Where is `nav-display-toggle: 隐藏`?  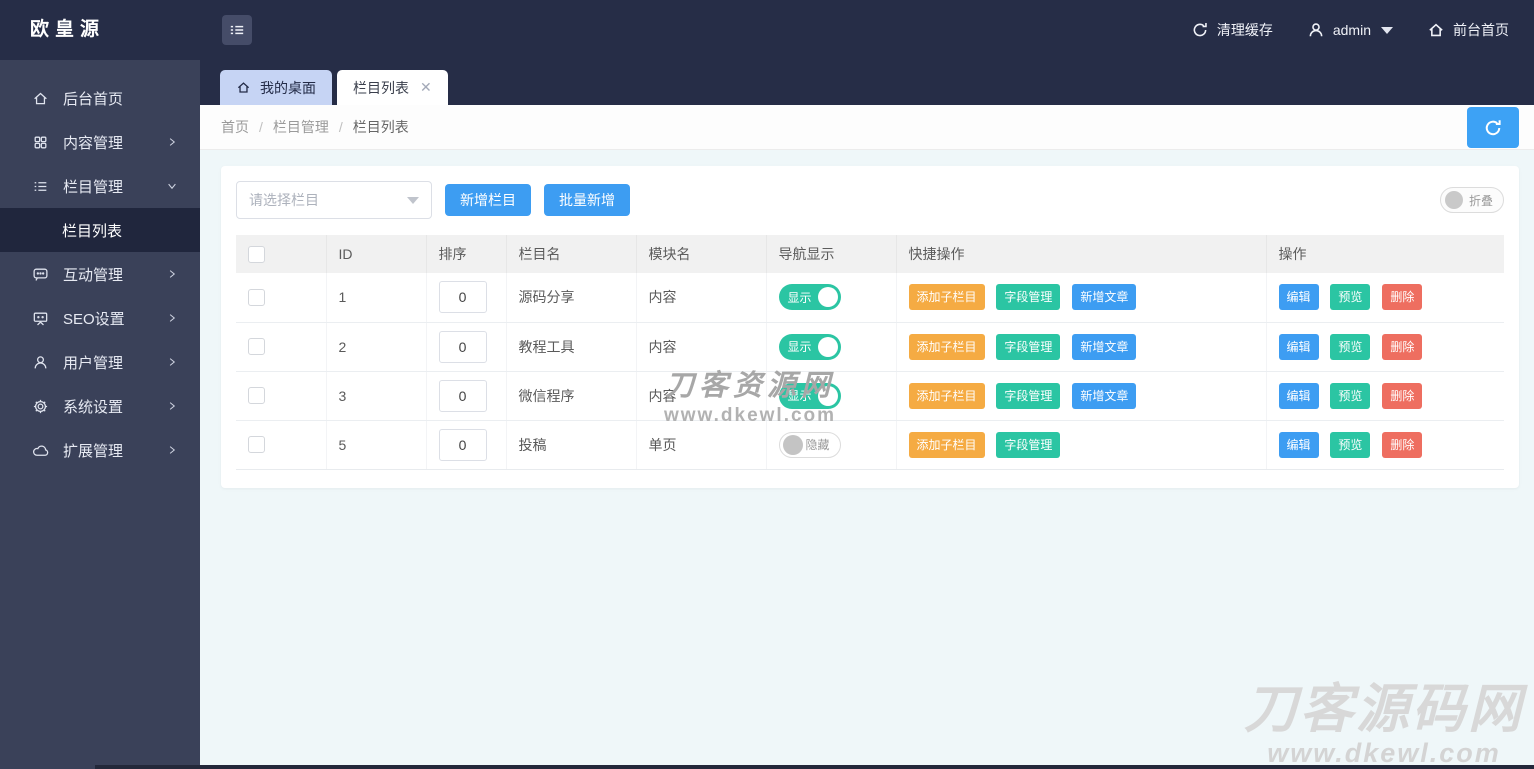 nav-display-toggle: 隐藏 is located at coordinates (809, 444).